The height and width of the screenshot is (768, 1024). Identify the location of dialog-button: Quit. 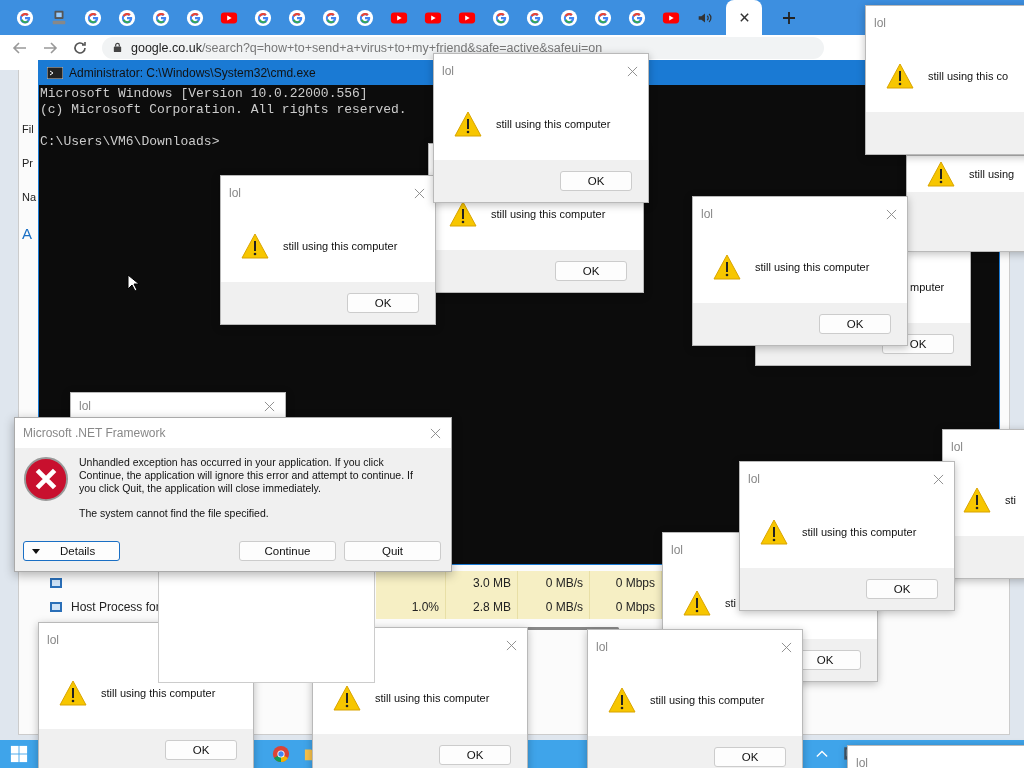
(392, 551).